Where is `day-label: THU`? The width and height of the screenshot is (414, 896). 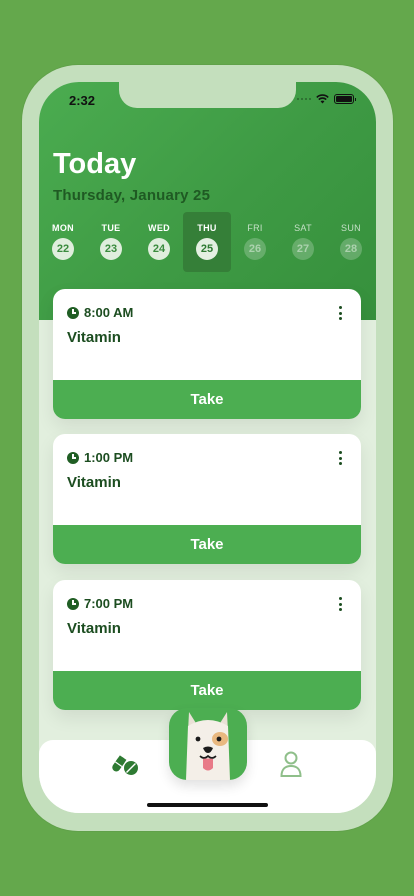 day-label: THU is located at coordinates (207, 228).